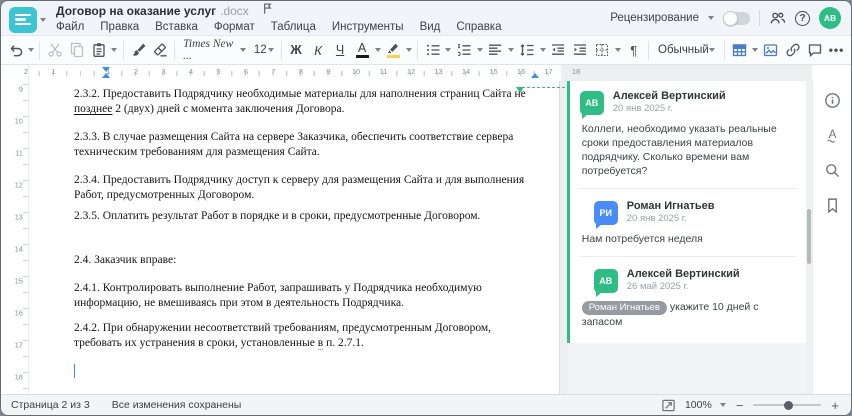  I want to click on app-logo-icon, so click(23, 19).